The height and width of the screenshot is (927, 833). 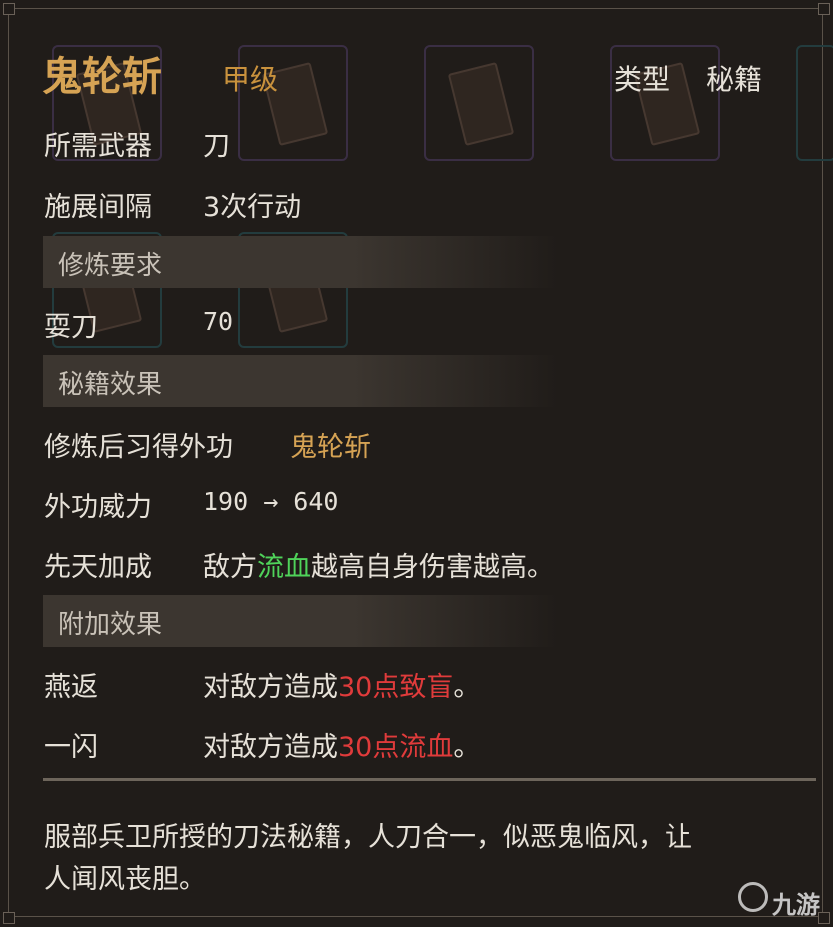 I want to click on description-line: 服部兵卫所授的刀法秘籍，人刀合一，似恶鬼临风，让, so click(x=368, y=837).